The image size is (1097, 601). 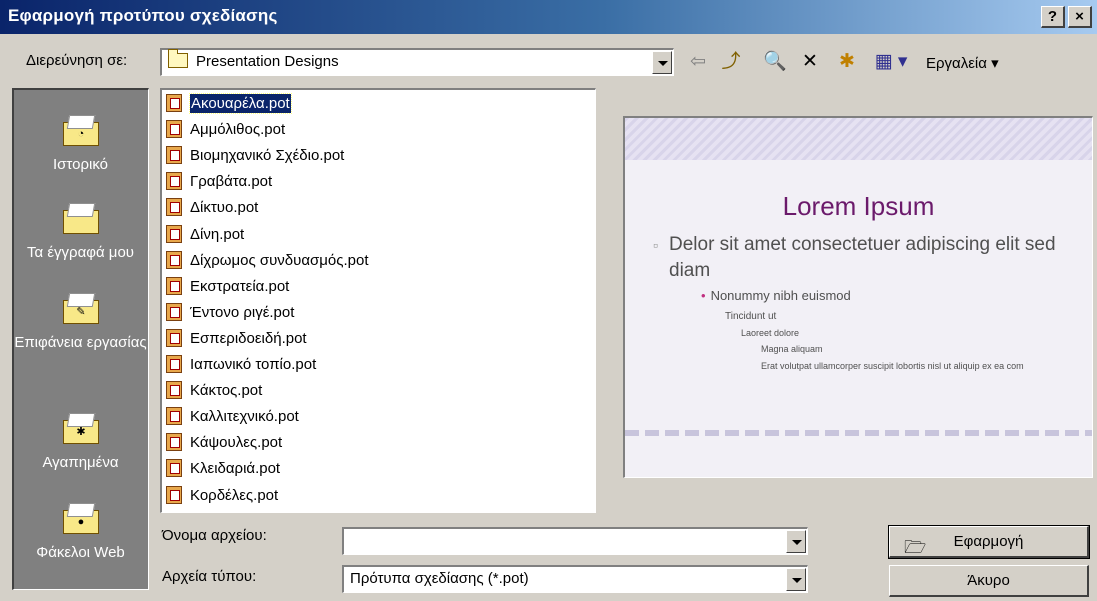 What do you see at coordinates (226, 391) in the screenshot?
I see `file-name: Κάκτος.pot` at bounding box center [226, 391].